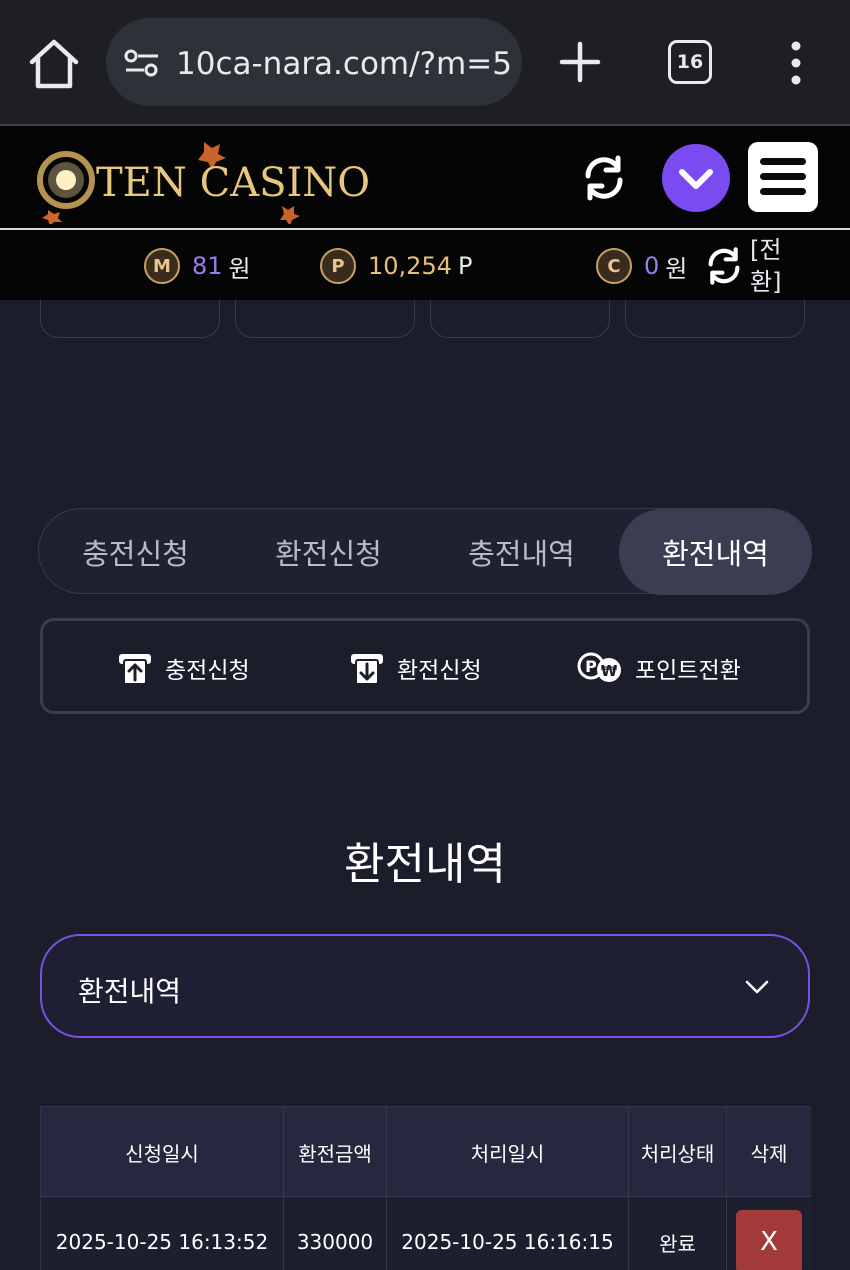 The width and height of the screenshot is (850, 1270). What do you see at coordinates (207, 671) in the screenshot?
I see `deposit-request-label: 충전신청` at bounding box center [207, 671].